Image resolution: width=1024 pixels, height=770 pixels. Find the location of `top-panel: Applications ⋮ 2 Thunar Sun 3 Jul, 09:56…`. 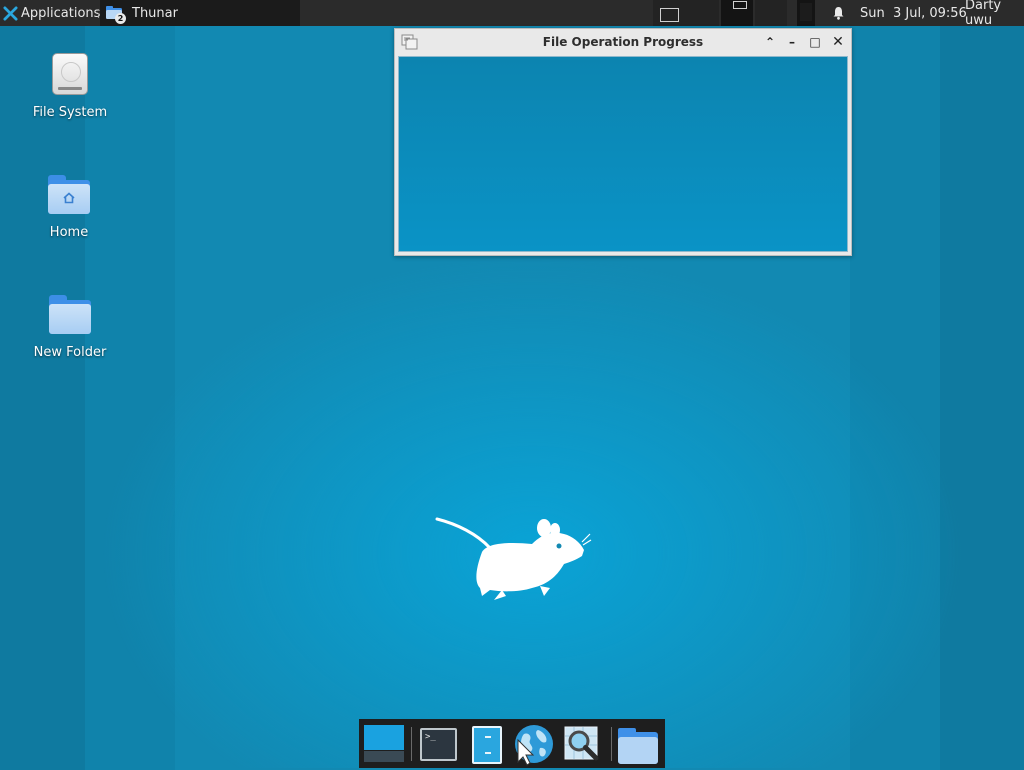

top-panel: Applications ⋮ 2 Thunar Sun 3 Jul, 09:56… is located at coordinates (512, 14).